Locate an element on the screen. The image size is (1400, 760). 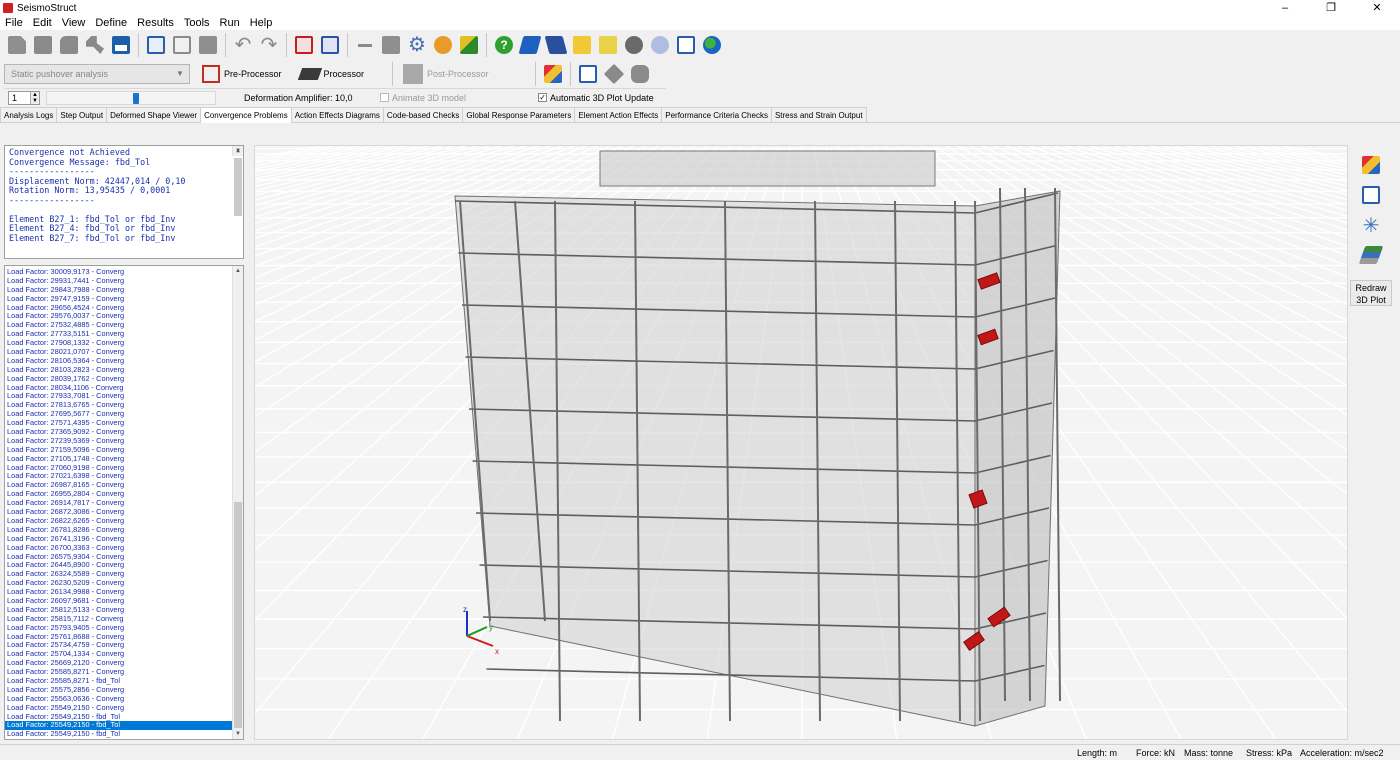
message-scrollbar: ▲ ▼ is located at coordinates (237, 181).